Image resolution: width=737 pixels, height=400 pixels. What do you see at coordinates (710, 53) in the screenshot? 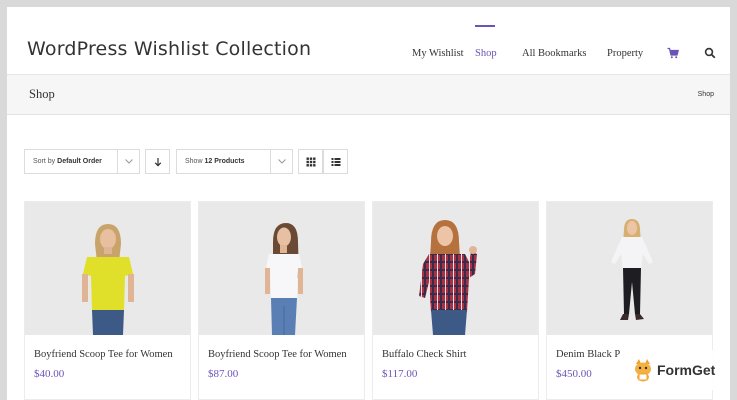
I see `search-icon` at bounding box center [710, 53].